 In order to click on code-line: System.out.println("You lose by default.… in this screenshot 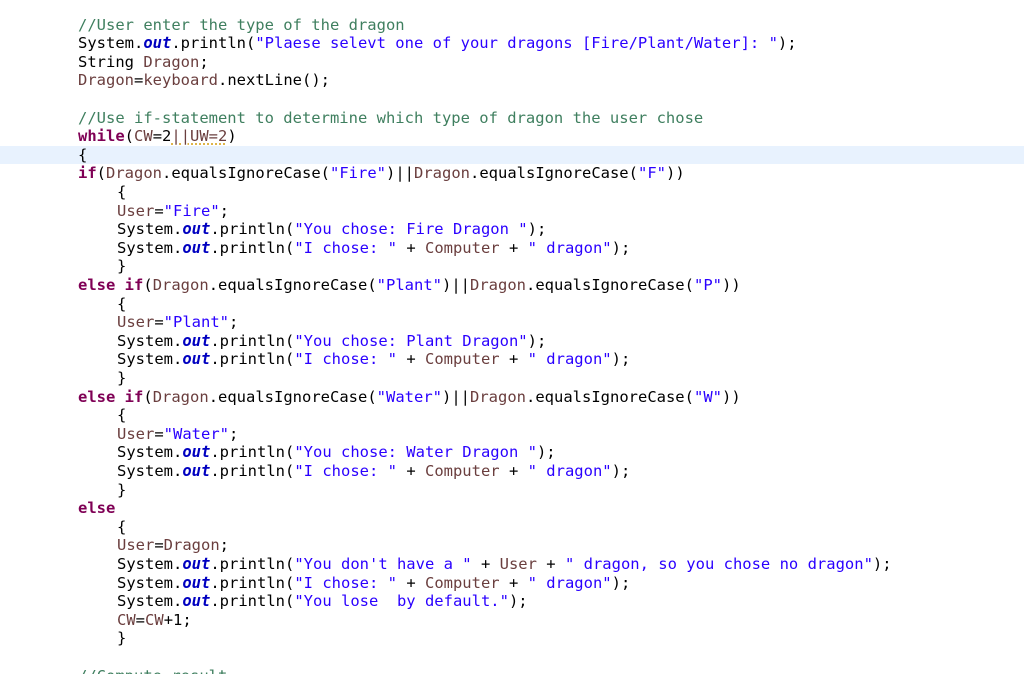, I will do `click(512, 601)`.